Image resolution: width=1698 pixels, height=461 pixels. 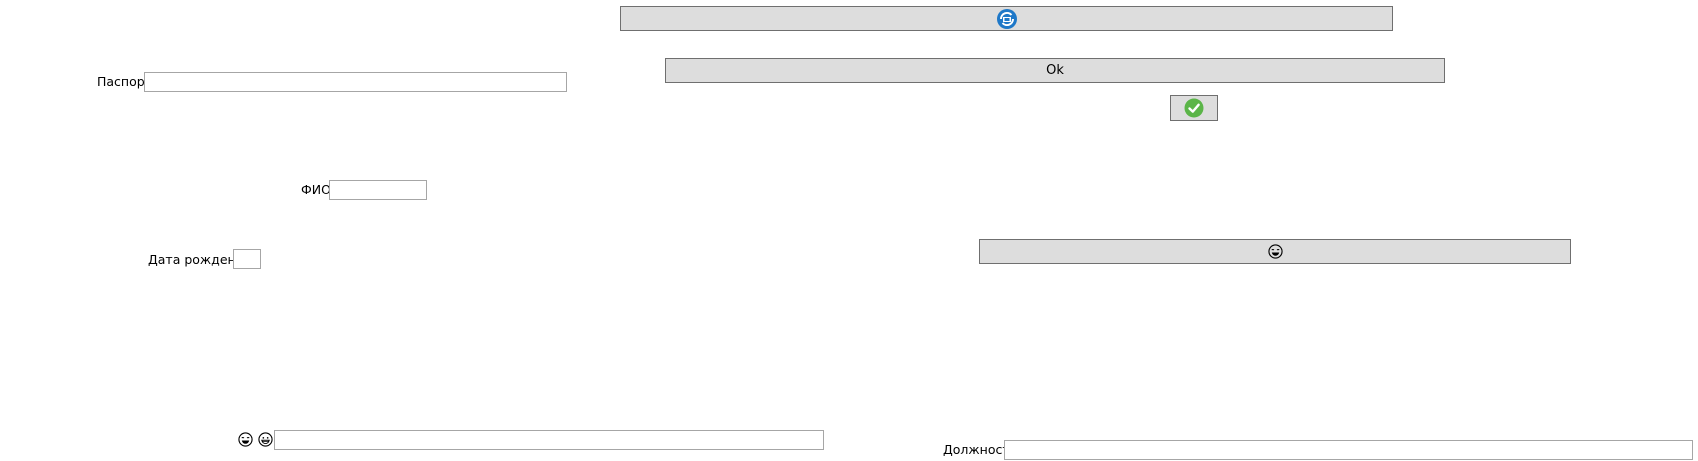 I want to click on check-icon, so click(x=1194, y=108).